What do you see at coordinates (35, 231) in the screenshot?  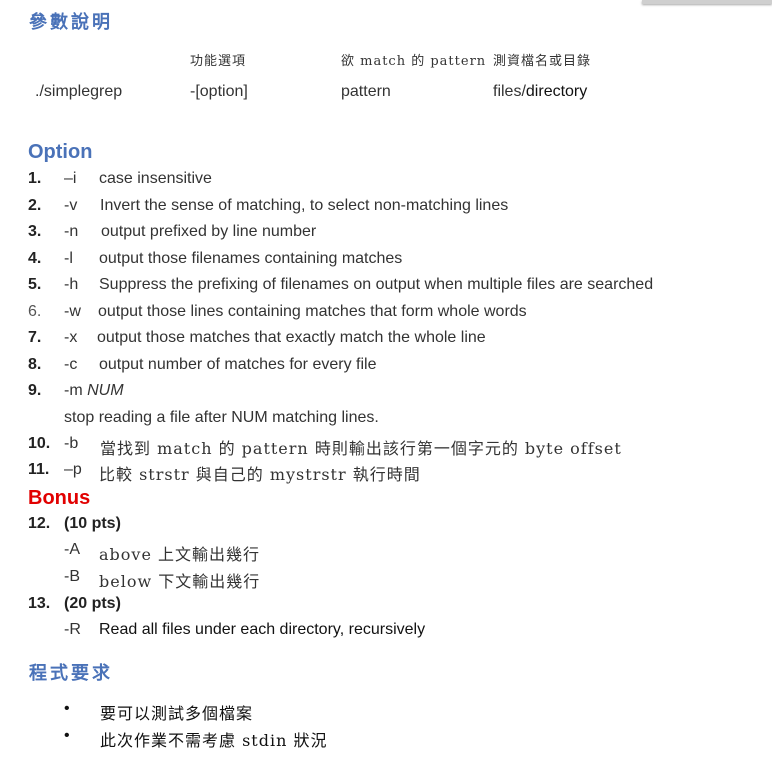 I see `option-number: 3.` at bounding box center [35, 231].